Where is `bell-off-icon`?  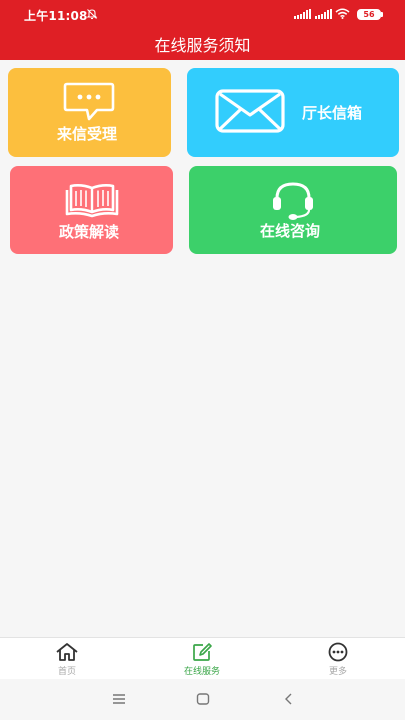 bell-off-icon is located at coordinates (92, 14).